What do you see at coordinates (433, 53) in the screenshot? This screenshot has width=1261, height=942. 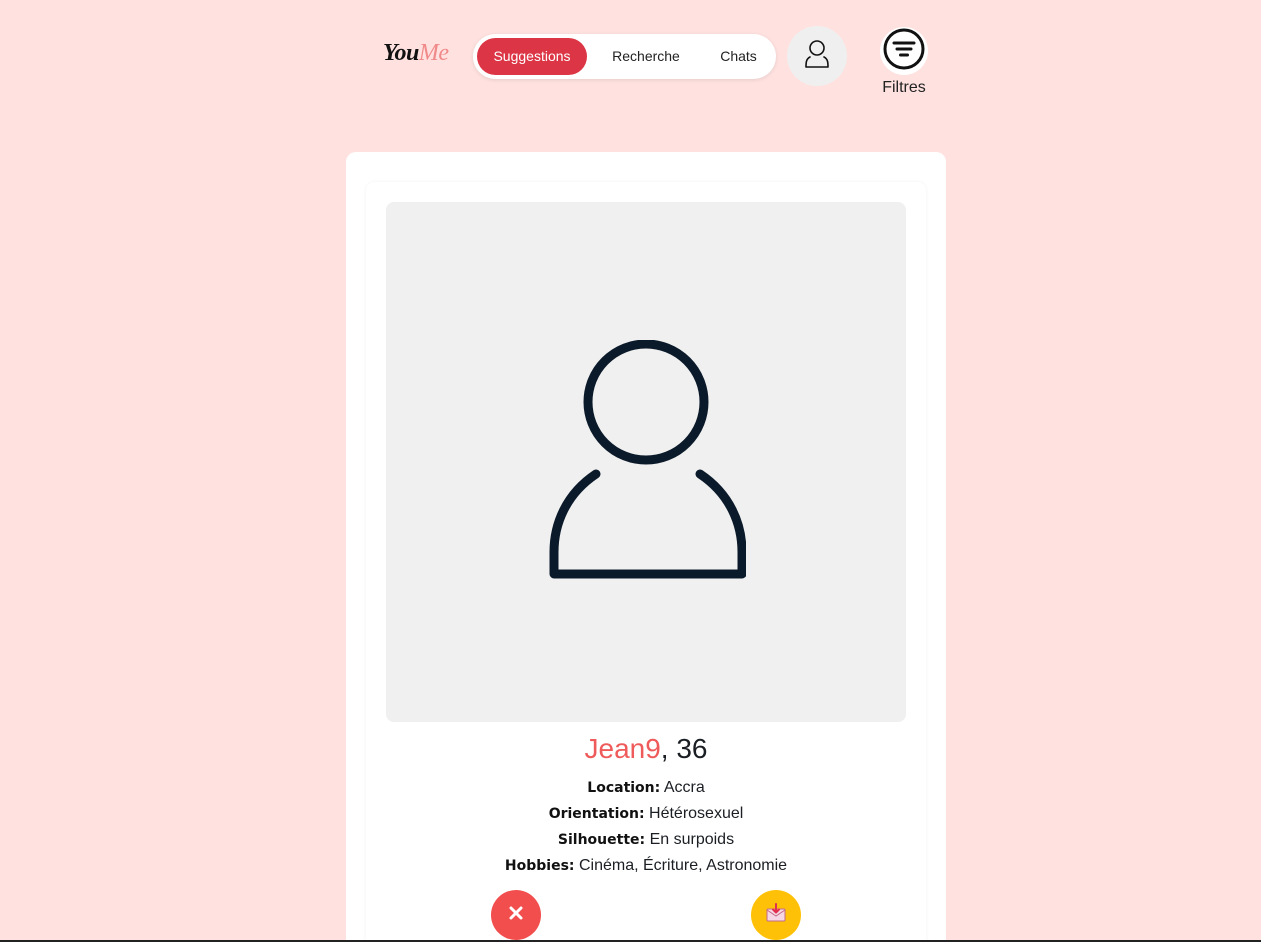 I see `logo-part-me: Me` at bounding box center [433, 53].